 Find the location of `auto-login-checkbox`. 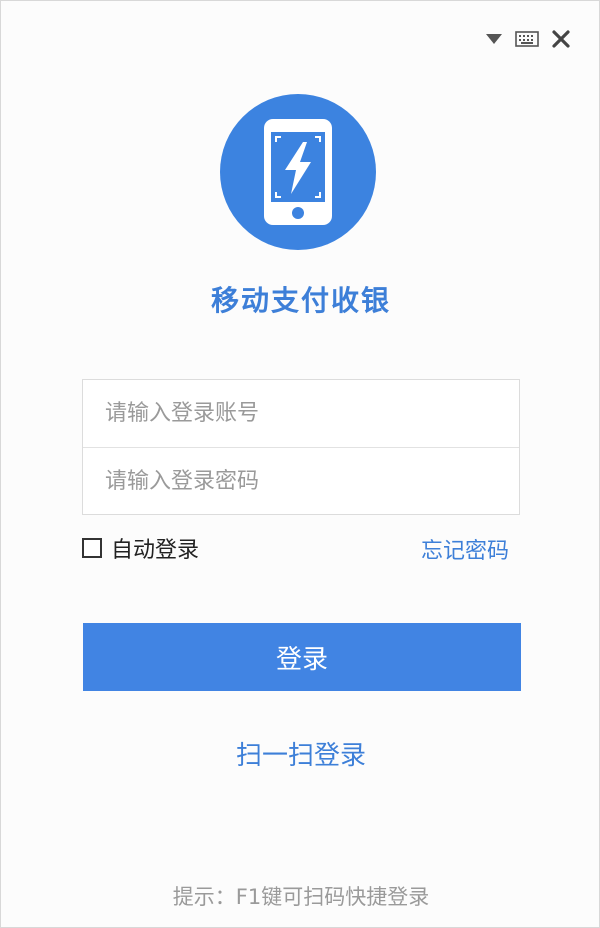

auto-login-checkbox is located at coordinates (92, 548).